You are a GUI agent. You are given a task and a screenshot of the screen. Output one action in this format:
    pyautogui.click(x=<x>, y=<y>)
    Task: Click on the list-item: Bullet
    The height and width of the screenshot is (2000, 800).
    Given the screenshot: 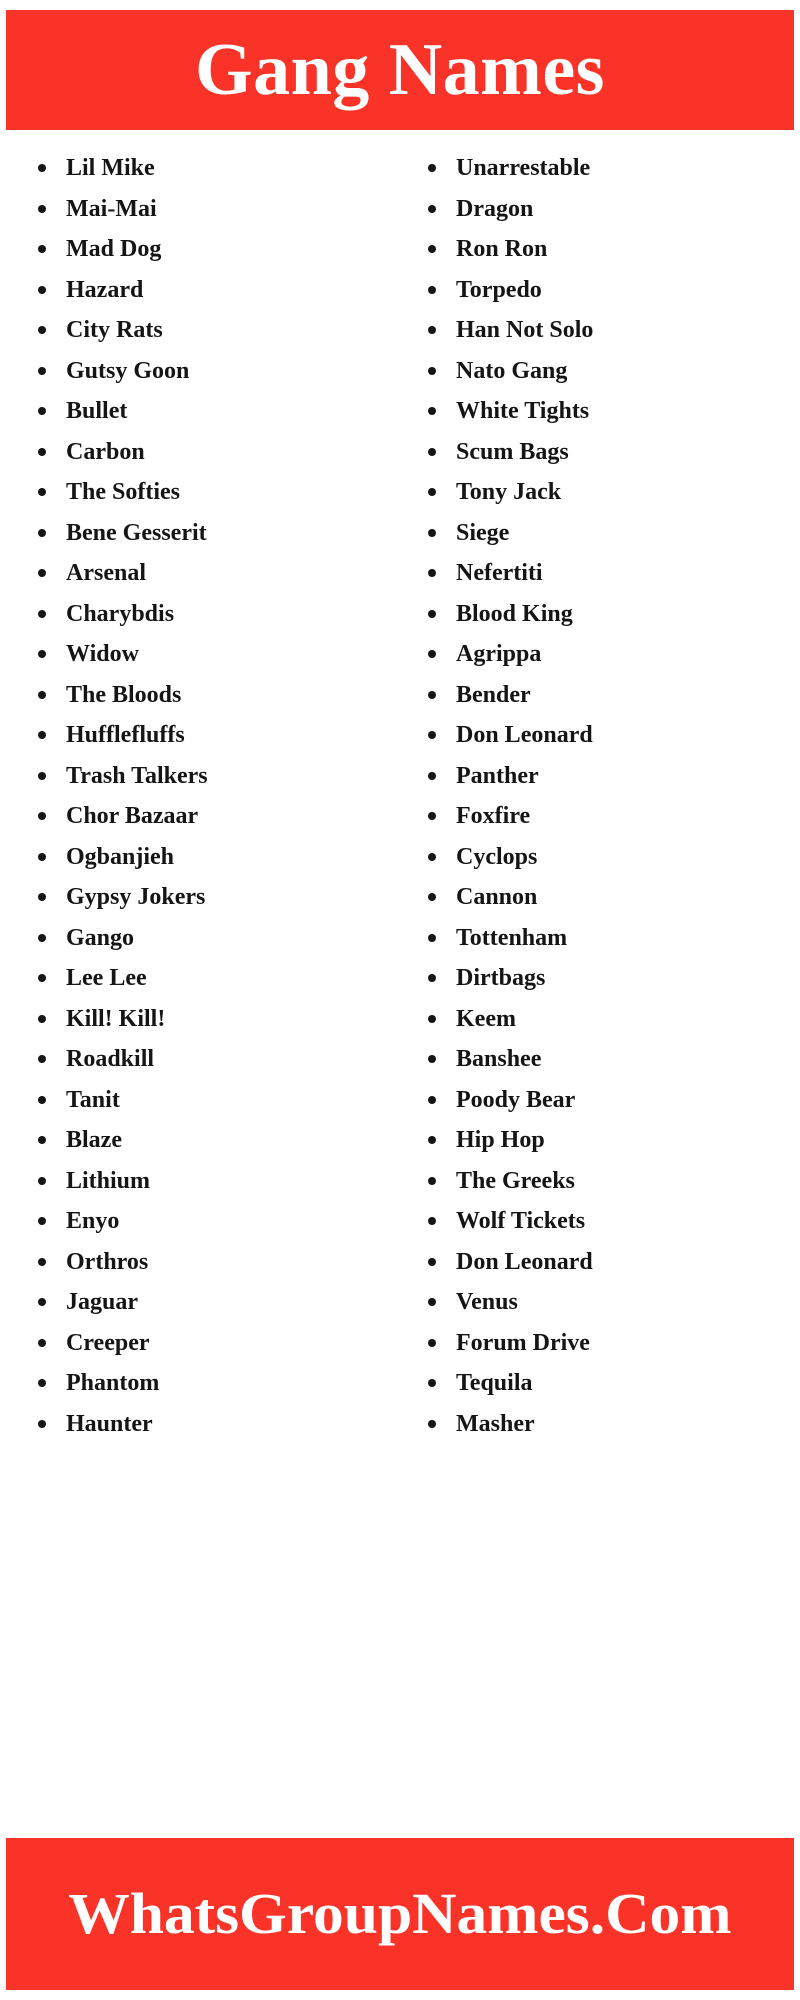 What is the action you would take?
    pyautogui.click(x=215, y=411)
    